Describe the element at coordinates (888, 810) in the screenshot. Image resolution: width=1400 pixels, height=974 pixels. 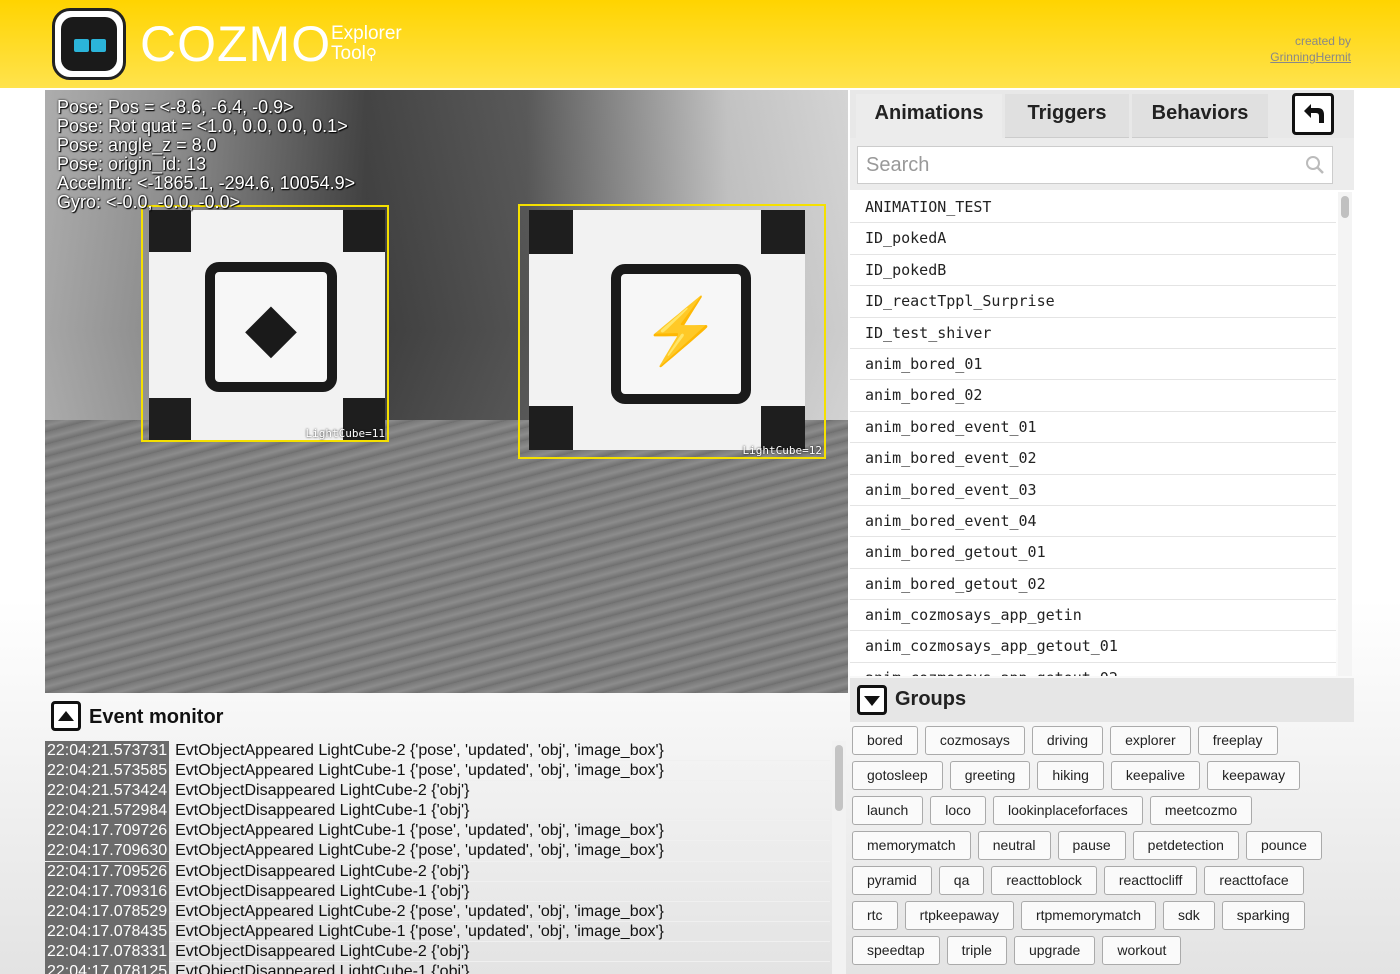
I see `group-chip: launch` at that location.